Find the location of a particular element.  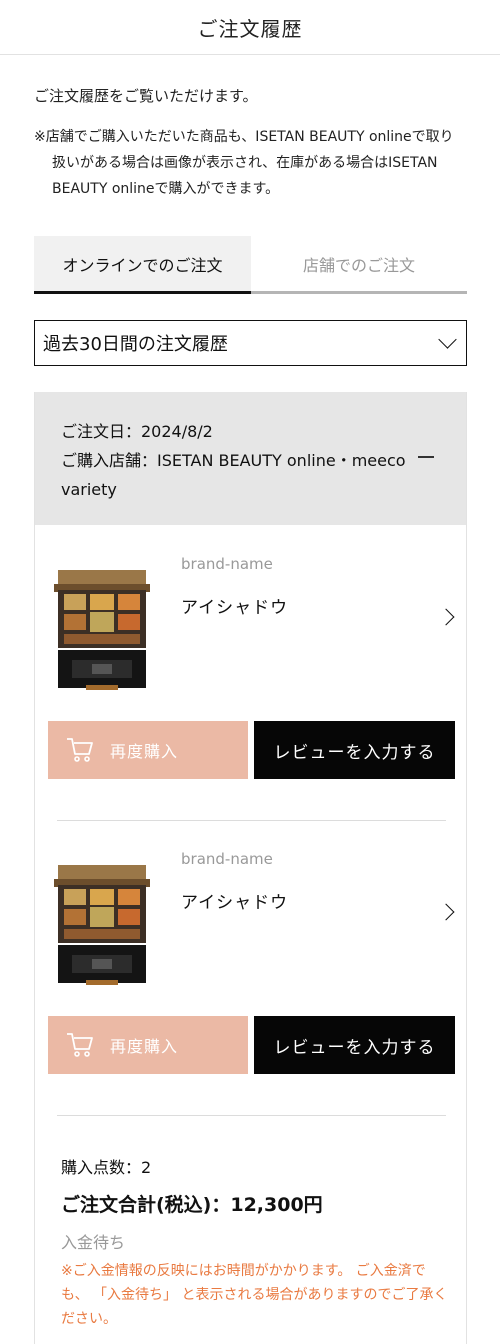

page-title: ご注文履歴 is located at coordinates (250, 28).